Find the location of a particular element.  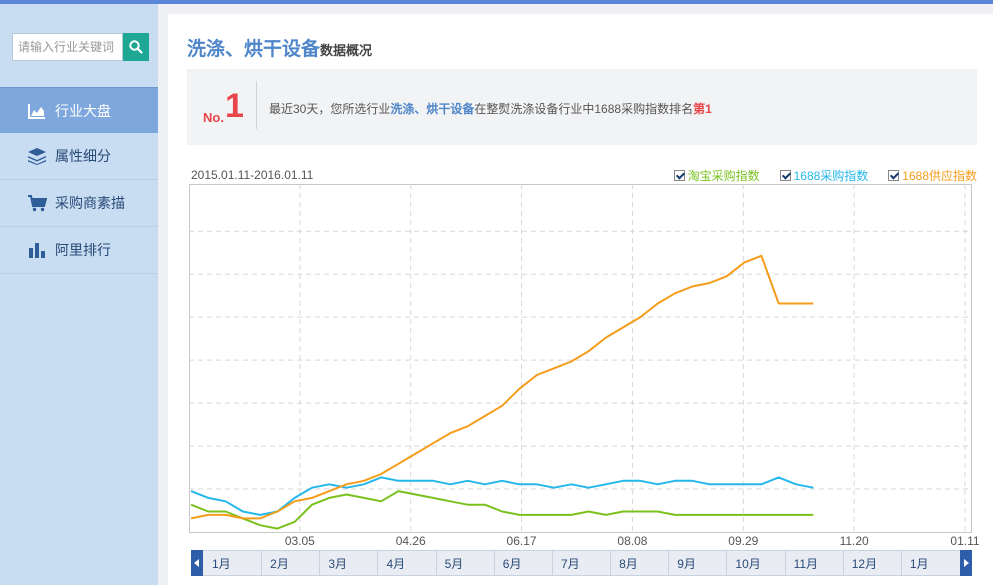

timeline-month: 5月 is located at coordinates (466, 563).